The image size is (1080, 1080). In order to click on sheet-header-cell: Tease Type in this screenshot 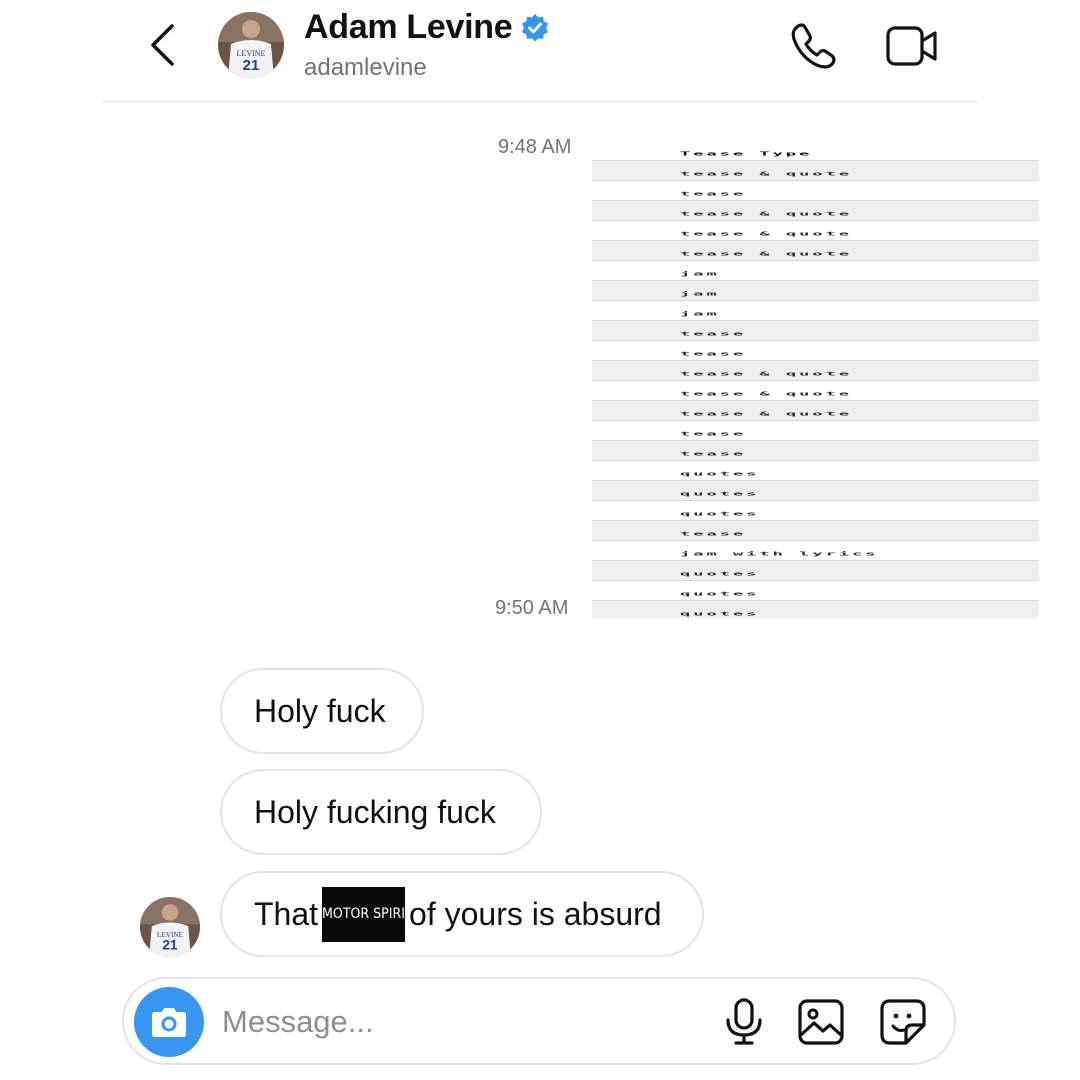, I will do `click(746, 154)`.